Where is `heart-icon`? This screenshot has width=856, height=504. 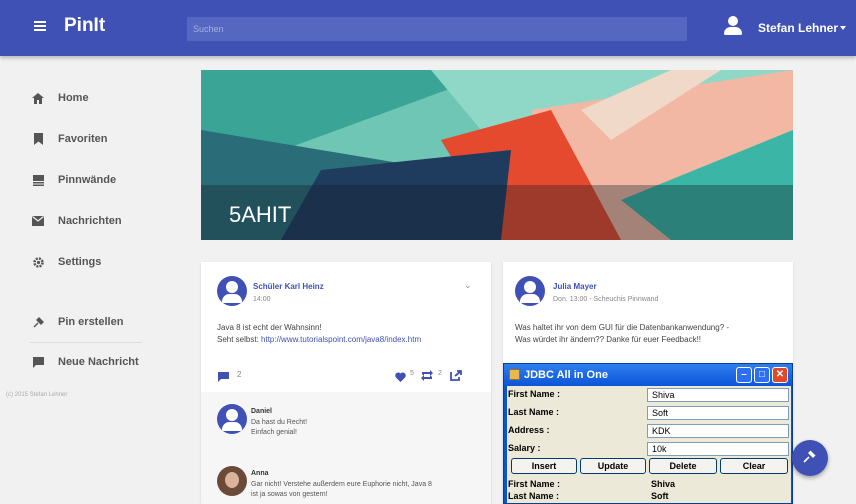
heart-icon is located at coordinates (400, 378).